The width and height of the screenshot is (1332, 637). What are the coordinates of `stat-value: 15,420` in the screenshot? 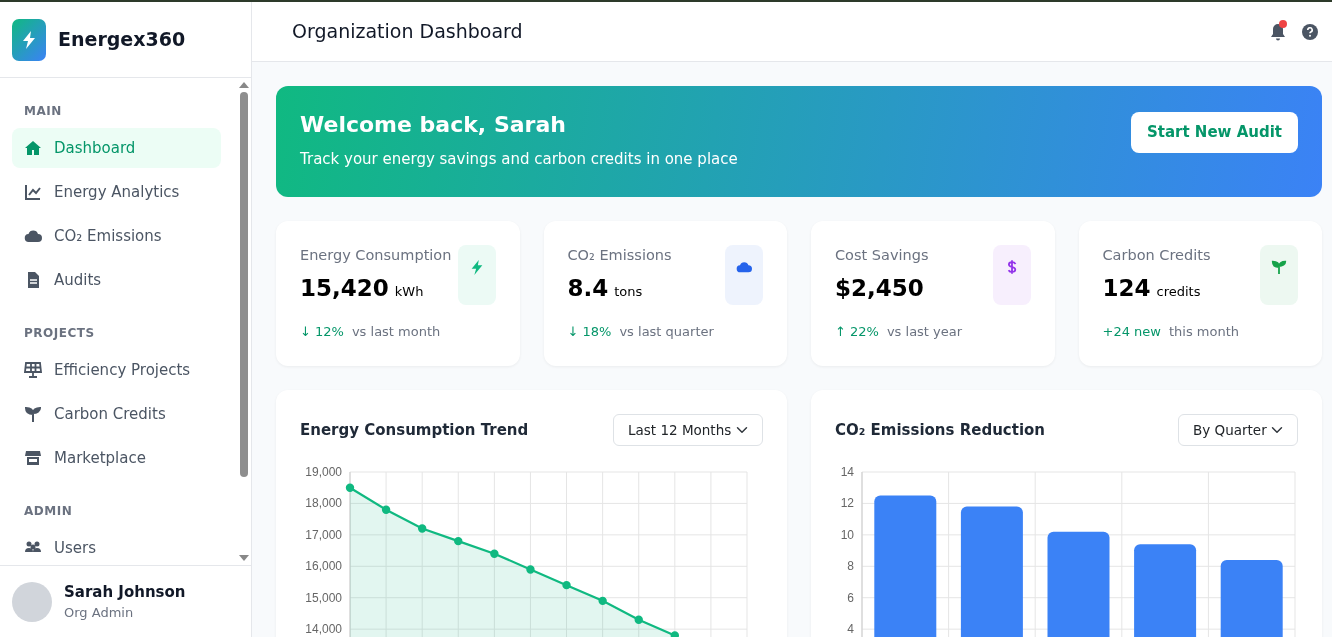 It's located at (344, 288).